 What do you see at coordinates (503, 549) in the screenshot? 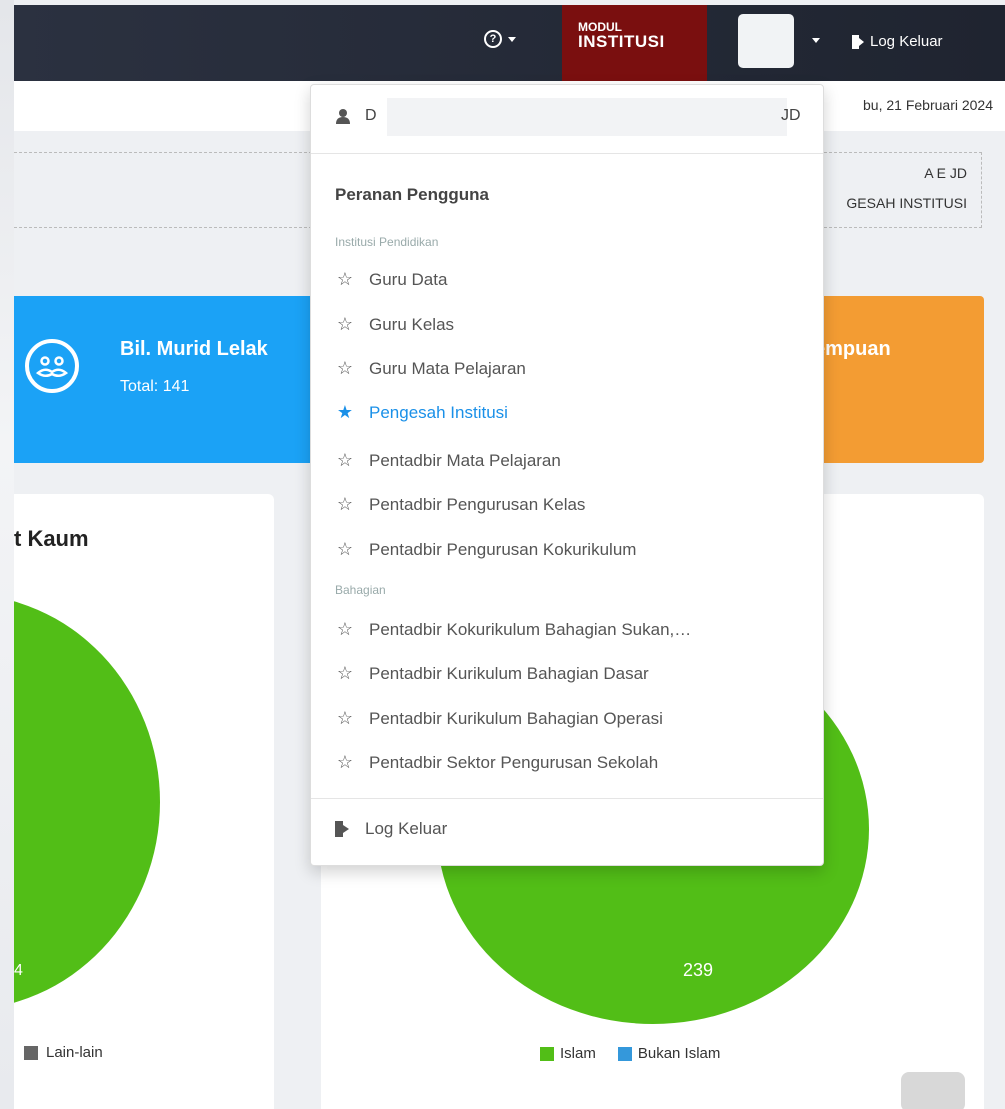
I see `role-label: Pentadbir Pengurusan Kokurikulum` at bounding box center [503, 549].